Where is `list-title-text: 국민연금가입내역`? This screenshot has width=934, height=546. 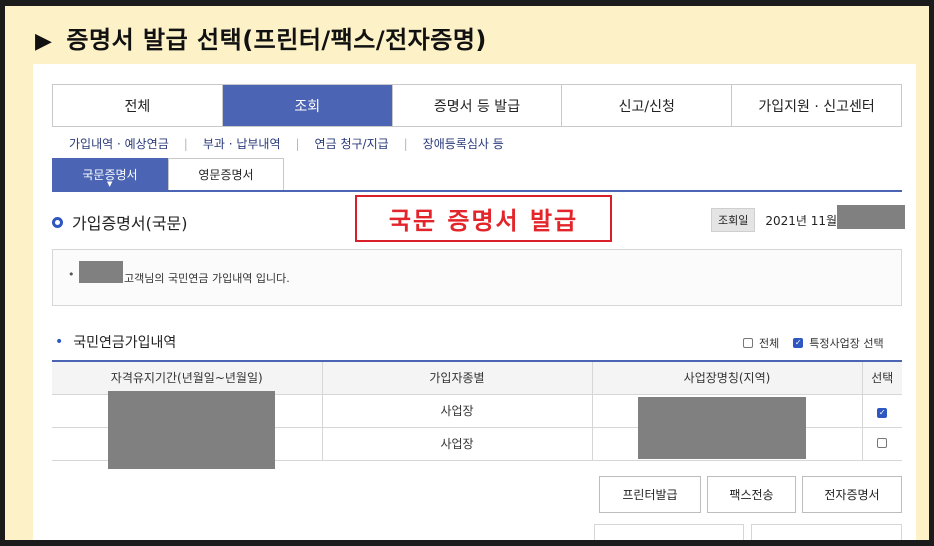
list-title-text: 국민연금가입내역 is located at coordinates (125, 343).